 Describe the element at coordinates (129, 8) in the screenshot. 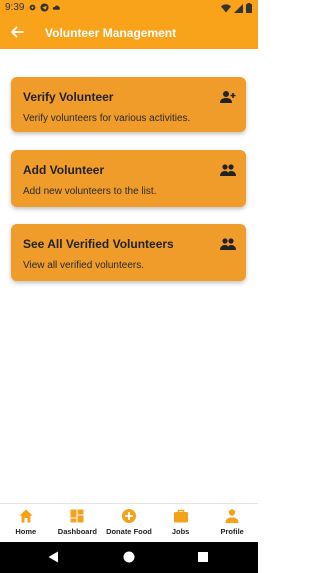

I see `status-bar: 9:39` at that location.